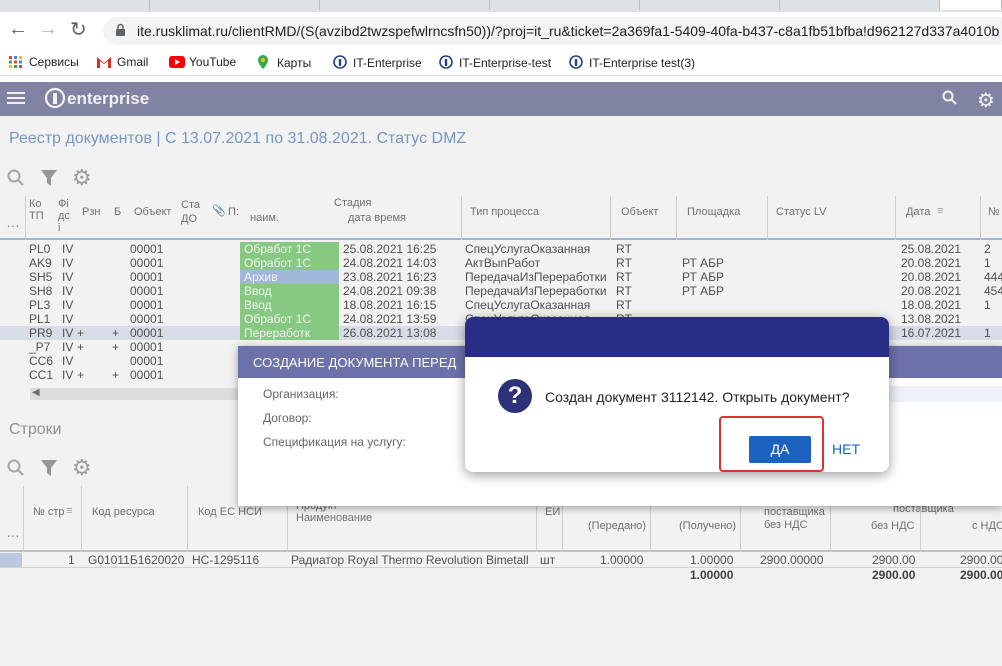  What do you see at coordinates (104, 62) in the screenshot?
I see `gmail-icon` at bounding box center [104, 62].